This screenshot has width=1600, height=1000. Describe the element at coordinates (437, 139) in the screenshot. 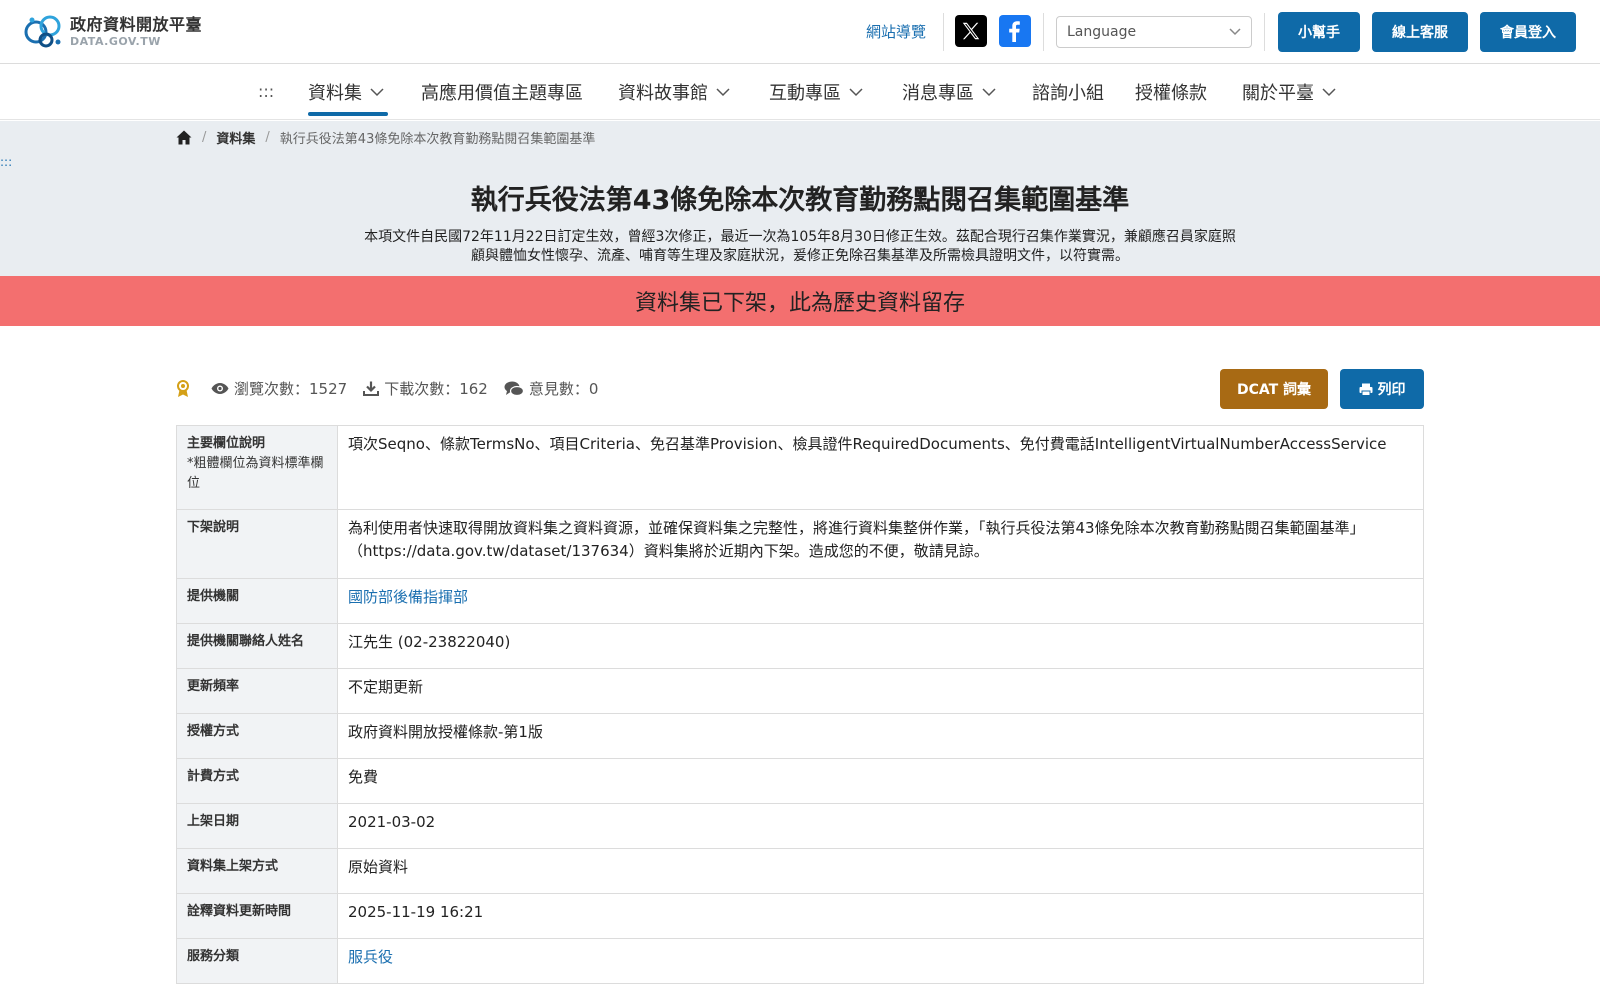

I see `breadcrumb-current: 執行兵役法第43條免除本次教育勤務點閱召集範圍基準` at that location.